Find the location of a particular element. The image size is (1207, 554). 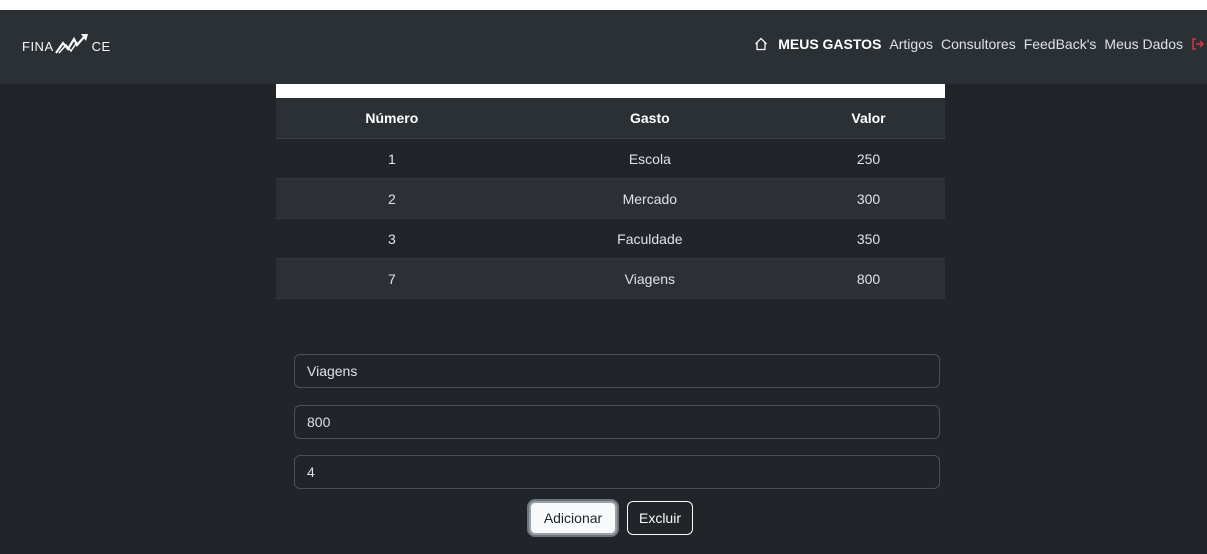

add-button: Adicionar is located at coordinates (573, 518).